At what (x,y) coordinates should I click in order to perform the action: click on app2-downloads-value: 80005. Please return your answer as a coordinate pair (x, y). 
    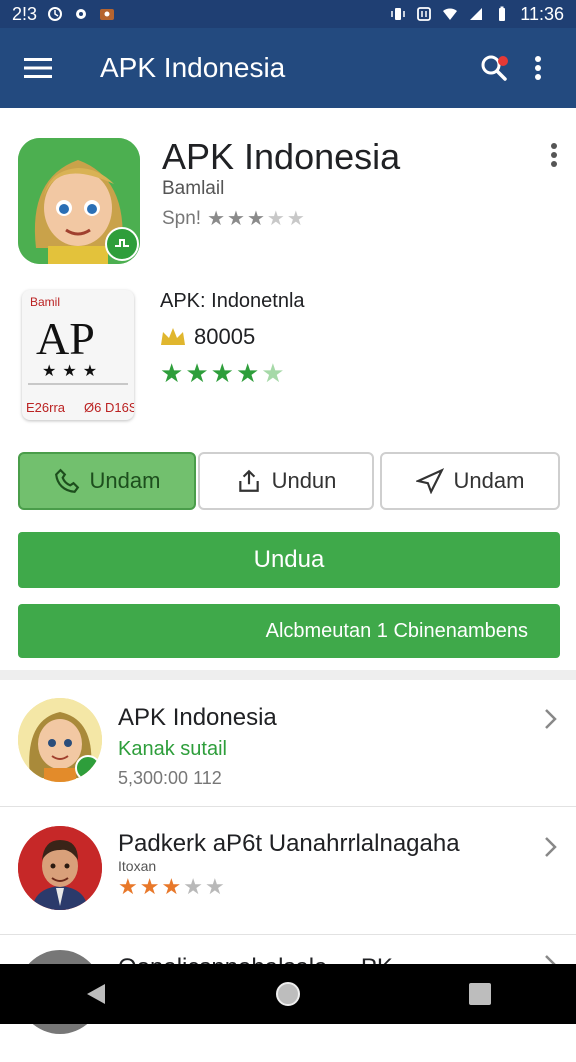
    Looking at the image, I should click on (225, 336).